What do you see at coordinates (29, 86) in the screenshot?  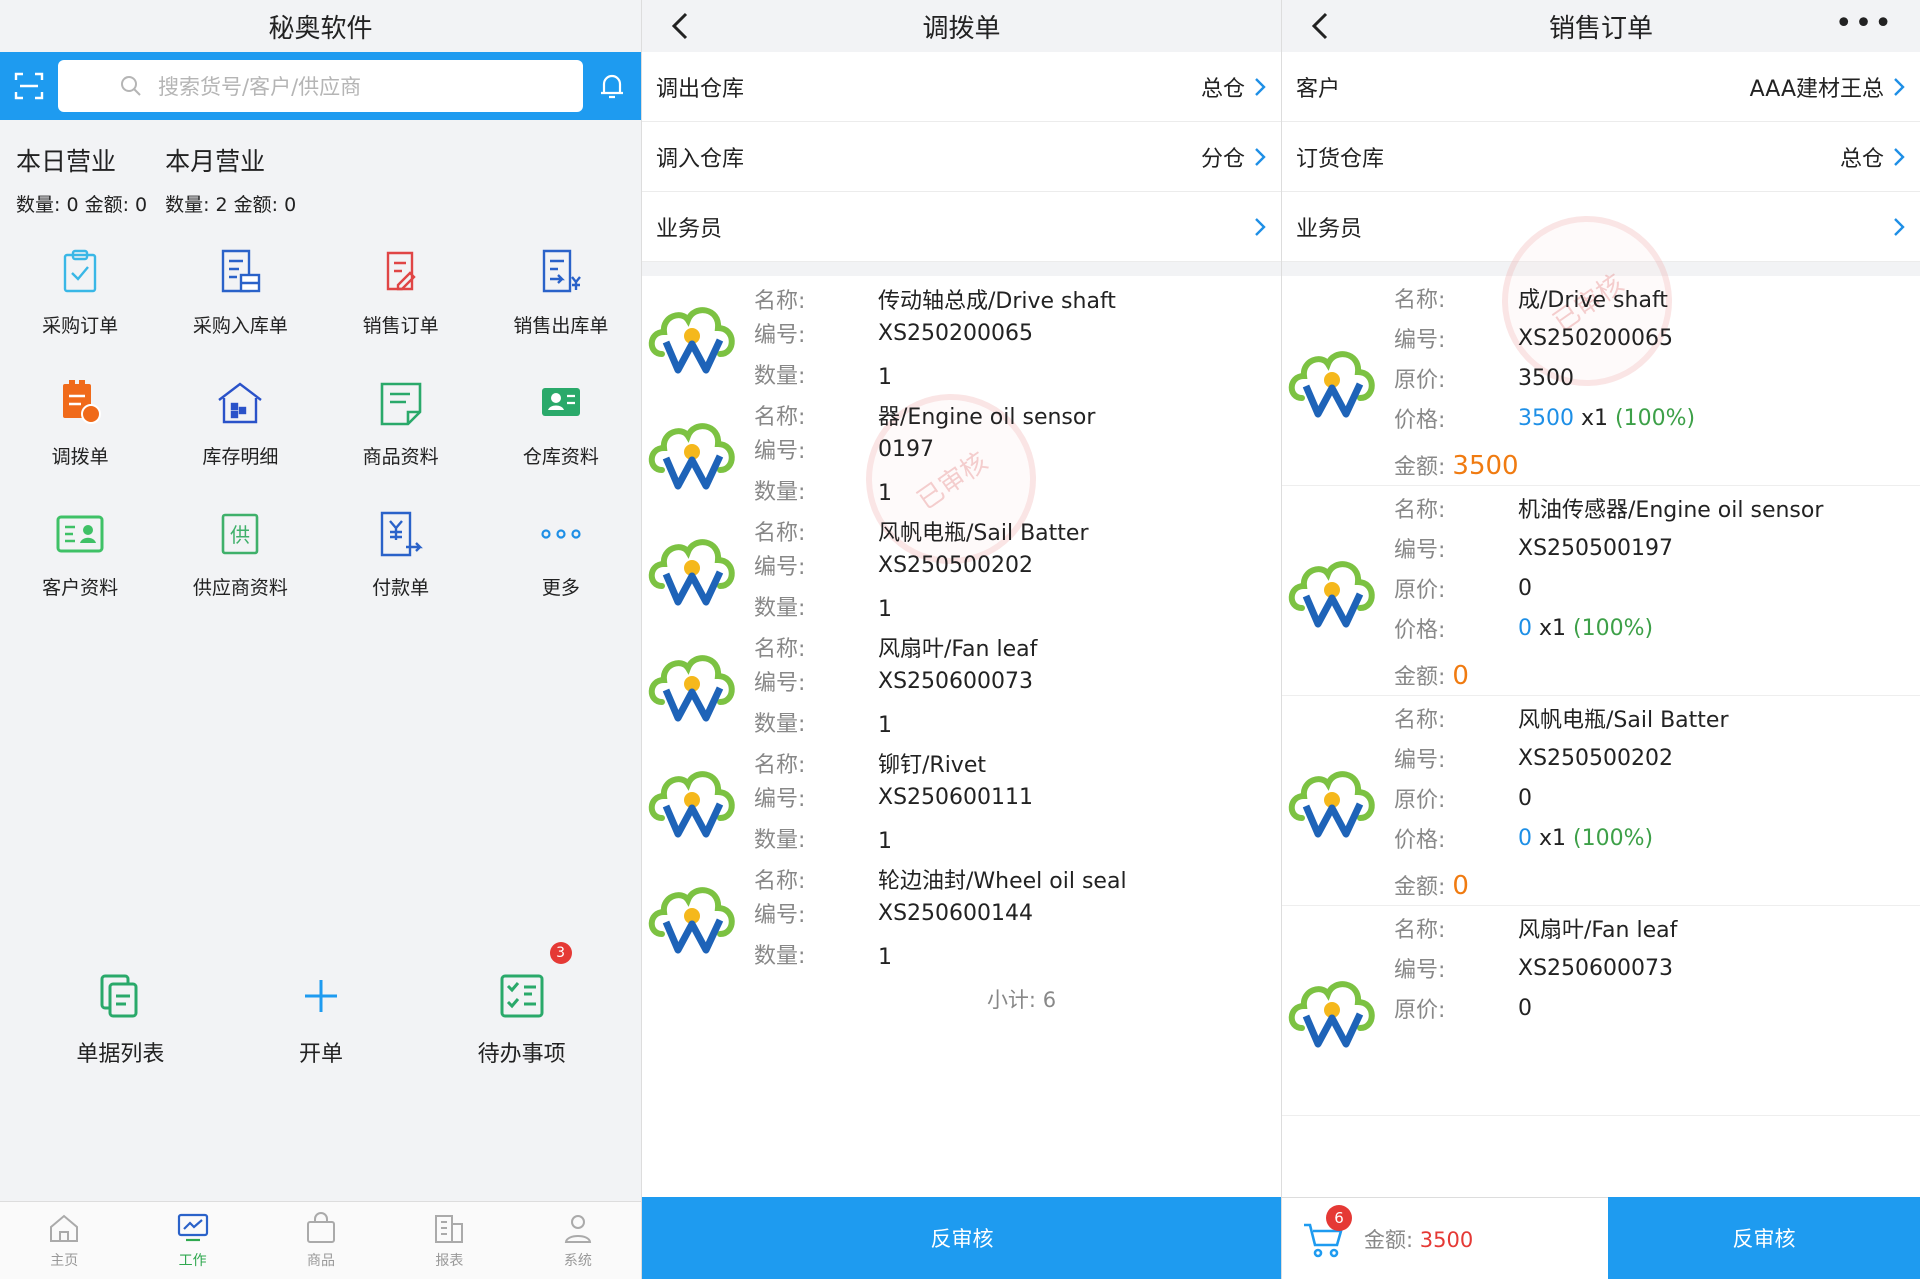 I see `scan-icon` at bounding box center [29, 86].